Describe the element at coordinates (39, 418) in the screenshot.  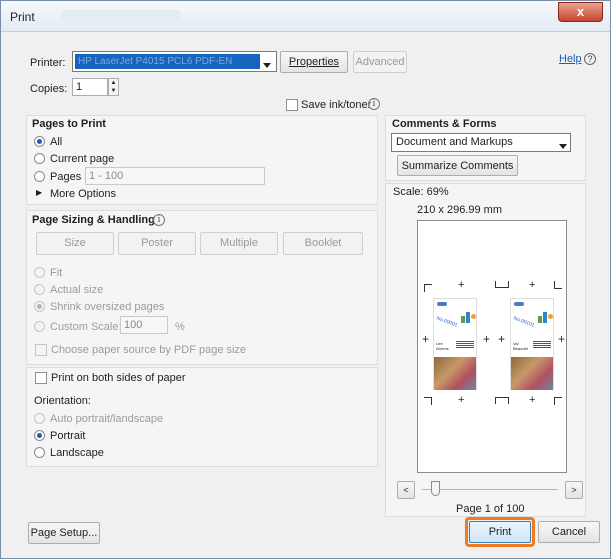
I see `auto-orientation-radio` at that location.